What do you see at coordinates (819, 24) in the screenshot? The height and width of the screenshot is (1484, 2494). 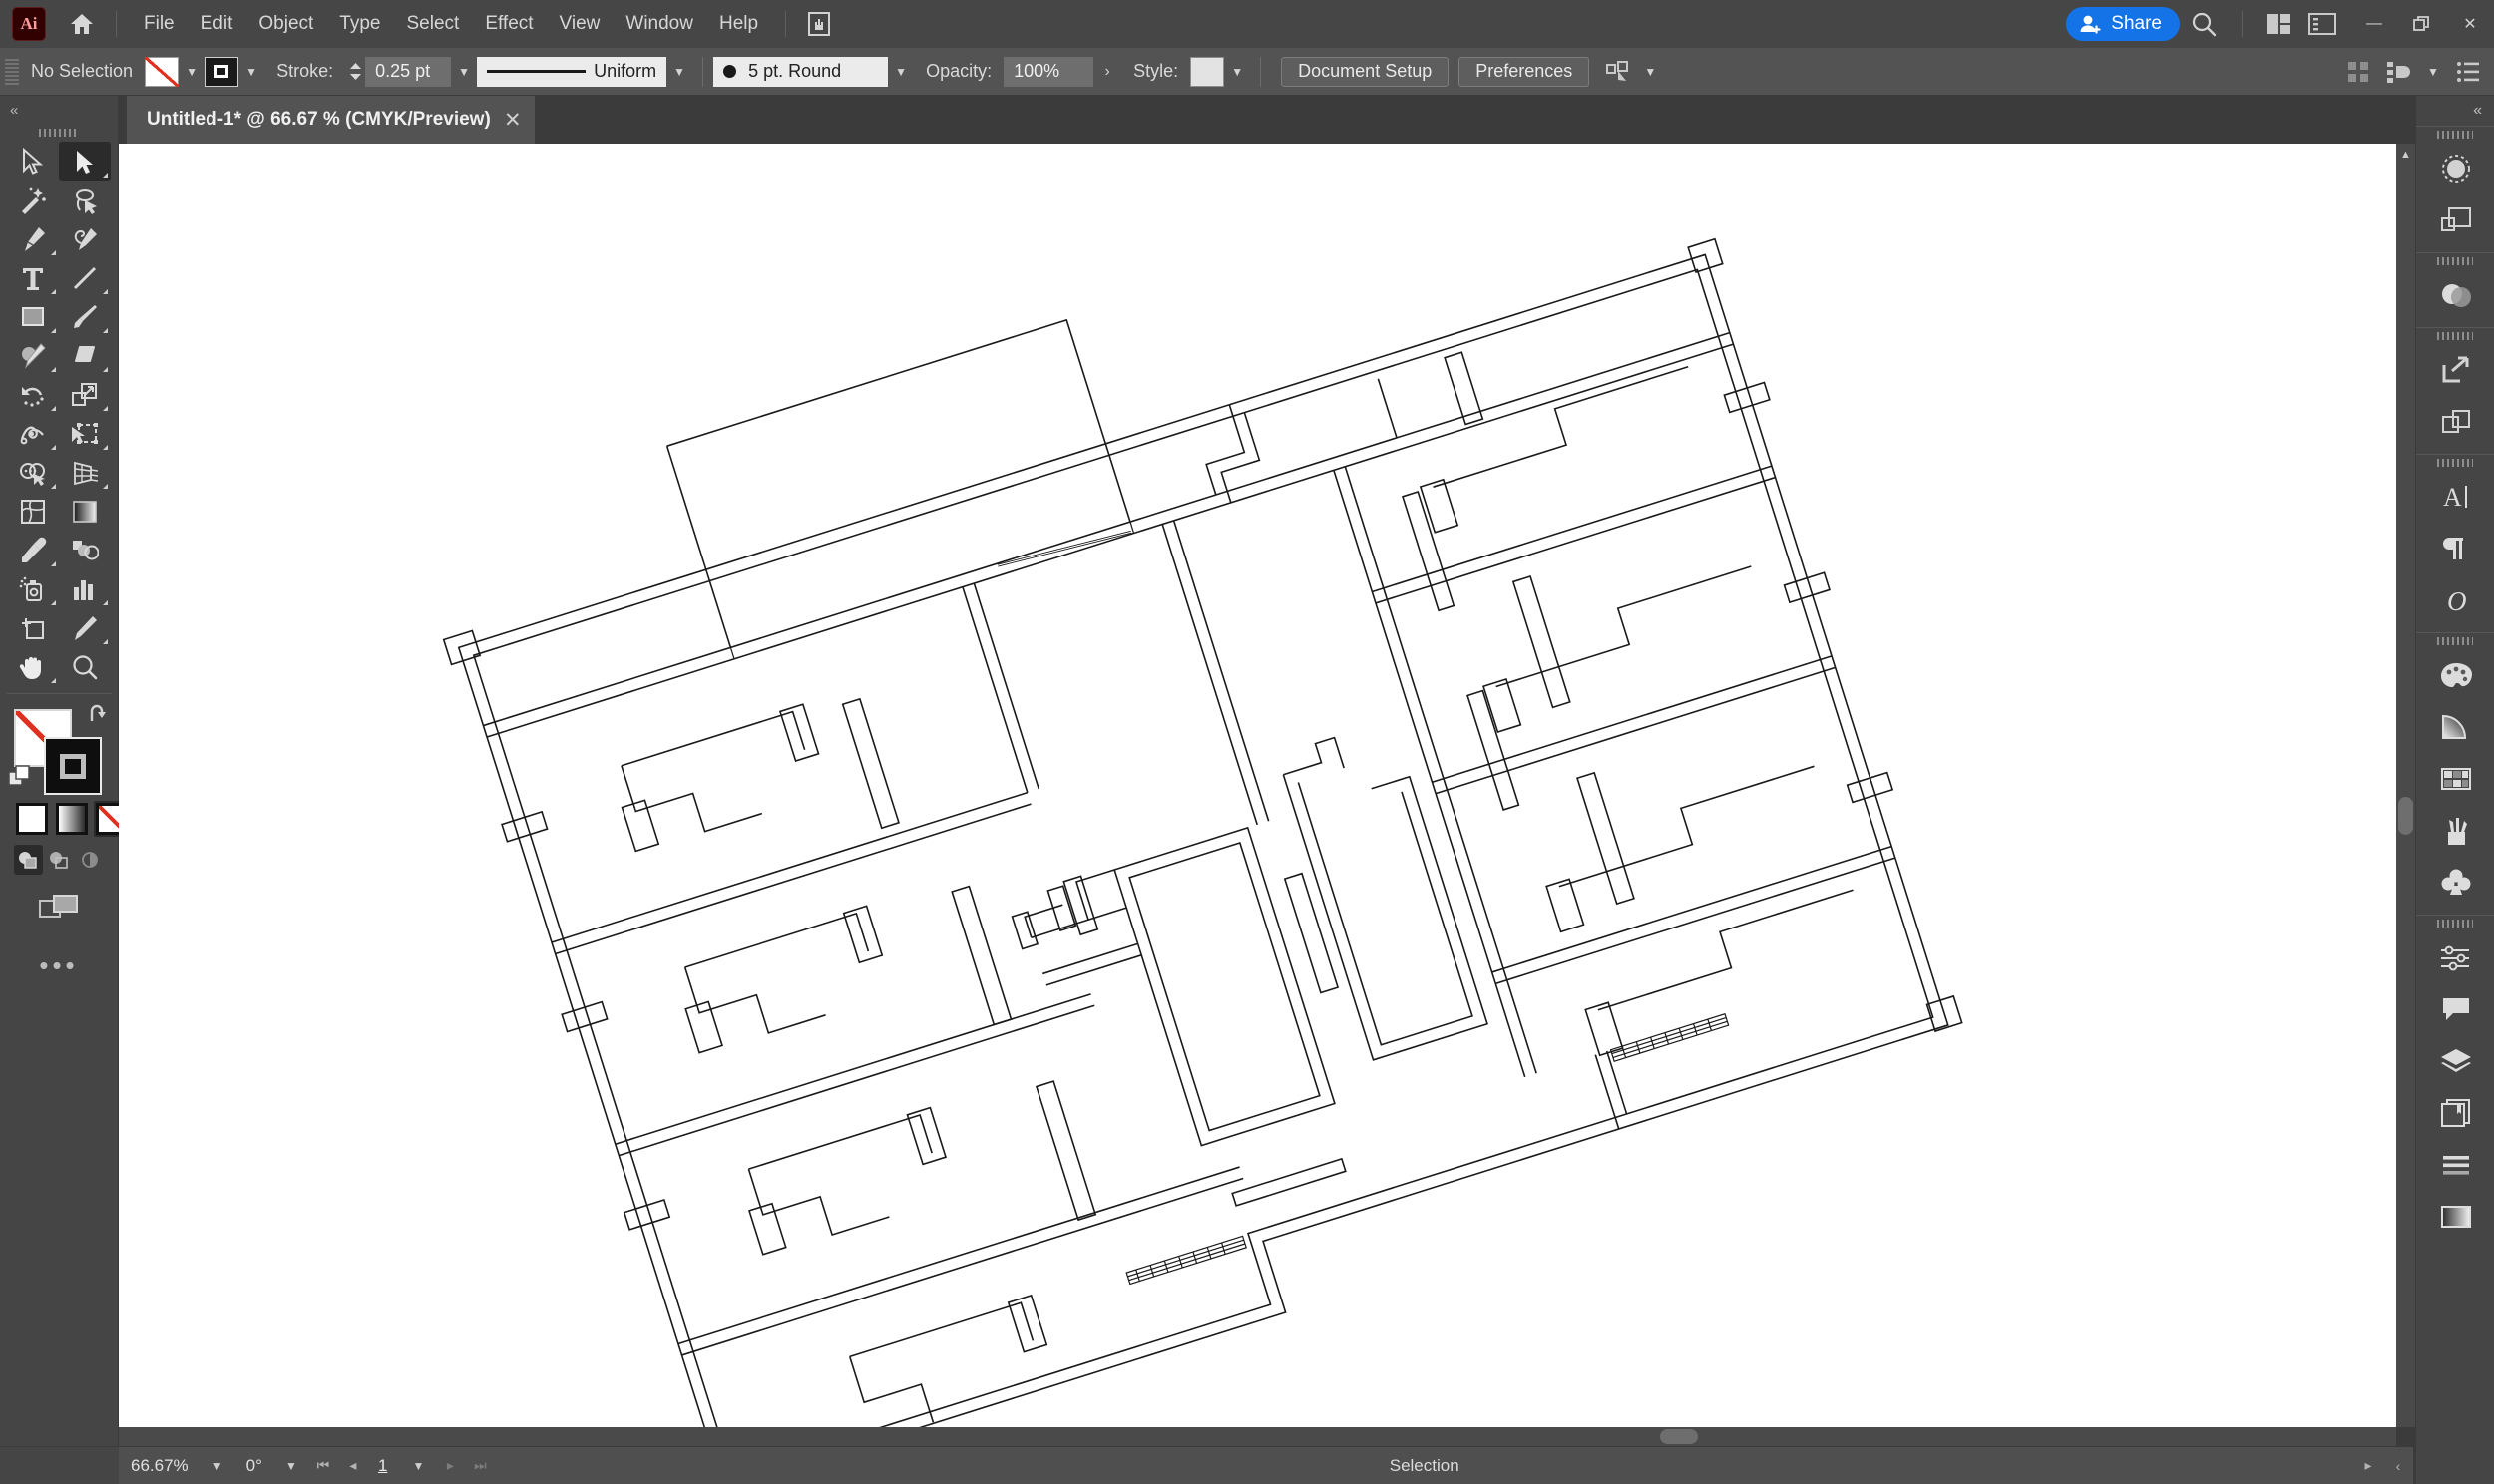 I see `touch-workspace-icon` at bounding box center [819, 24].